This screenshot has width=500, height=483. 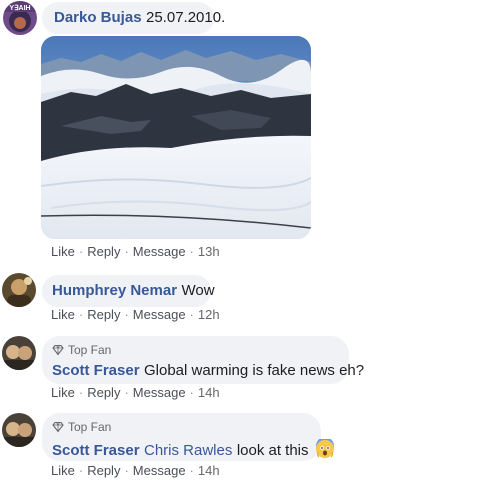 What do you see at coordinates (324, 448) in the screenshot?
I see `surprised-emoji-icon` at bounding box center [324, 448].